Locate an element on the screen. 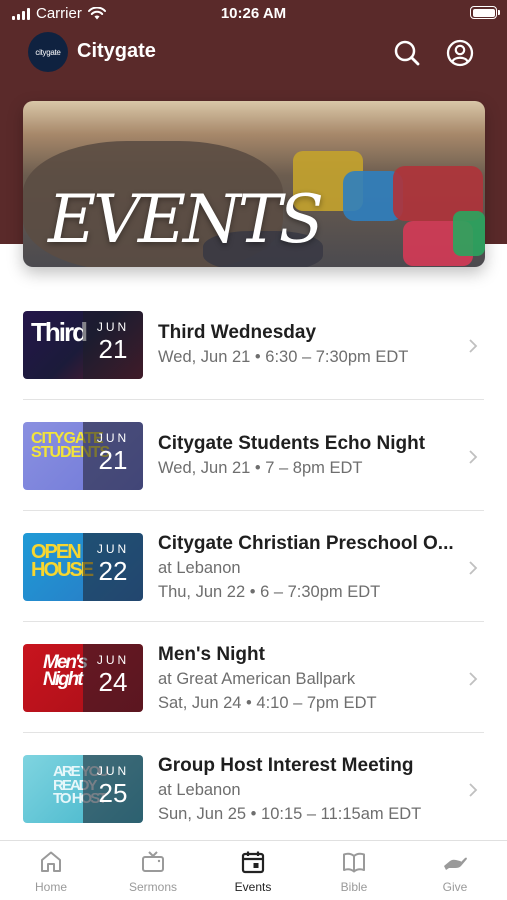  tab-sermons: Sermons is located at coordinates (153, 871).